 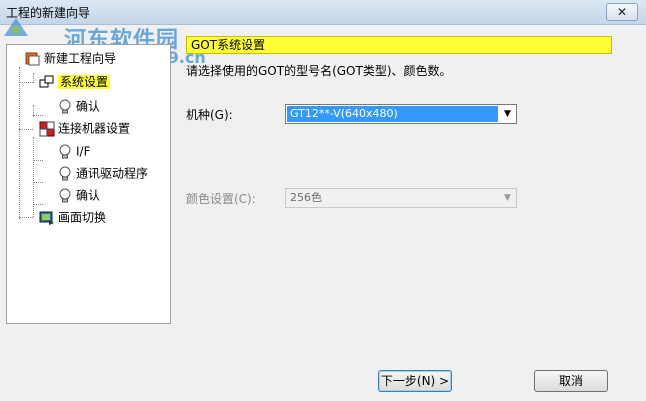 What do you see at coordinates (84, 128) in the screenshot?
I see `tree-item-connection-settings: 连接机器设置` at bounding box center [84, 128].